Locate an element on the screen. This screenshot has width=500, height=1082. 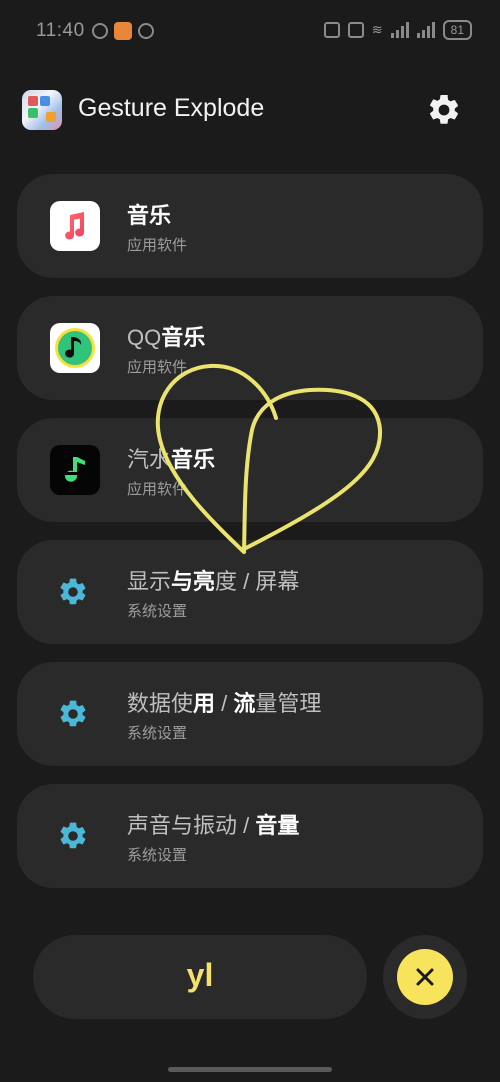
status-notification-icons is located at coordinates (123, 31).